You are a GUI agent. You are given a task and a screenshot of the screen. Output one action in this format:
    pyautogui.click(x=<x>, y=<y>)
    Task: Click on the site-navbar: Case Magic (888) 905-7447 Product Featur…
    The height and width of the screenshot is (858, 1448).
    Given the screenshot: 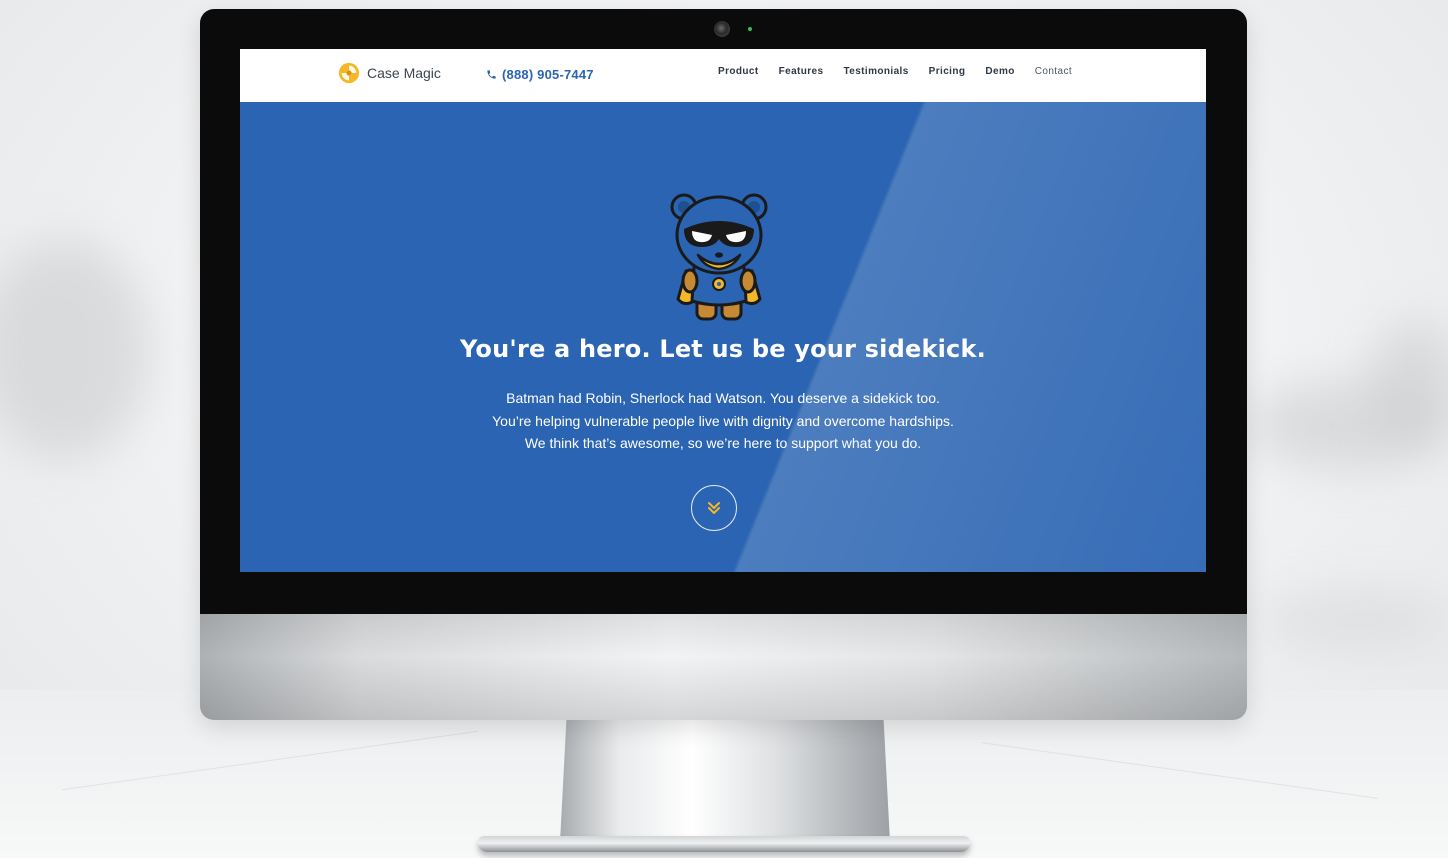 What is the action you would take?
    pyautogui.click(x=723, y=75)
    